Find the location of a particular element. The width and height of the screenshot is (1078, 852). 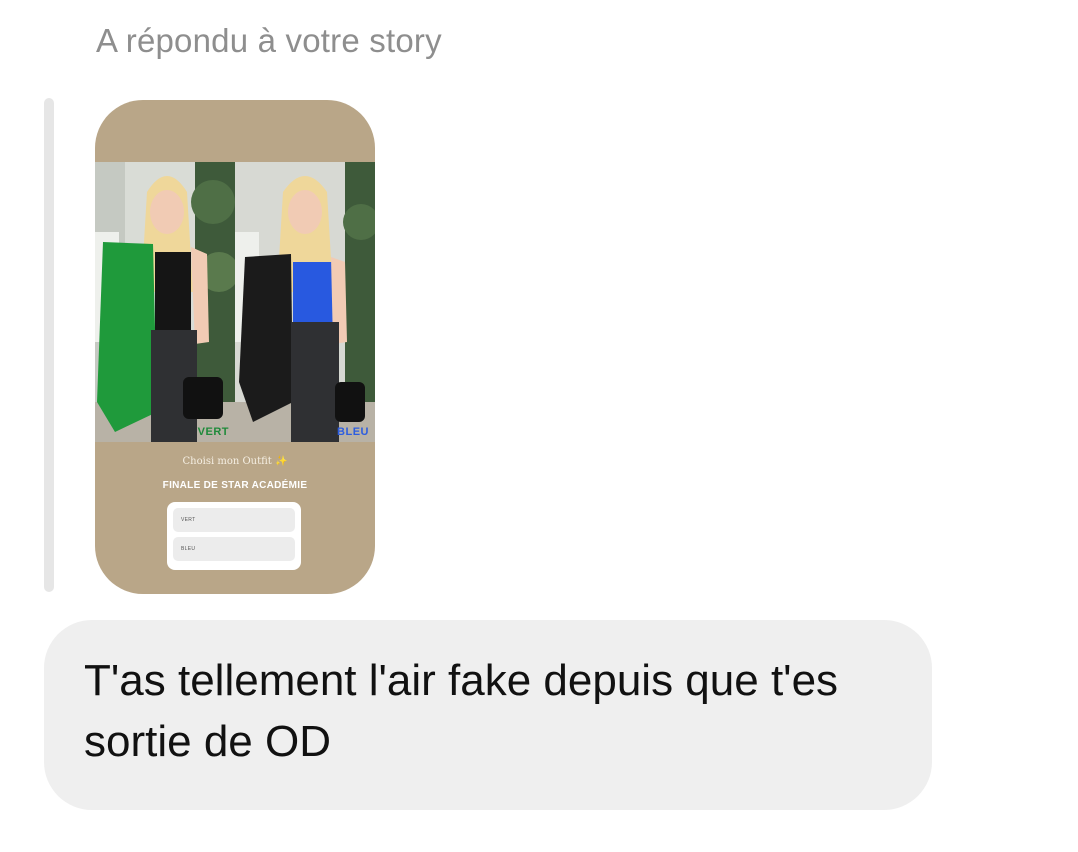

reply-quote-bar is located at coordinates (49, 345).